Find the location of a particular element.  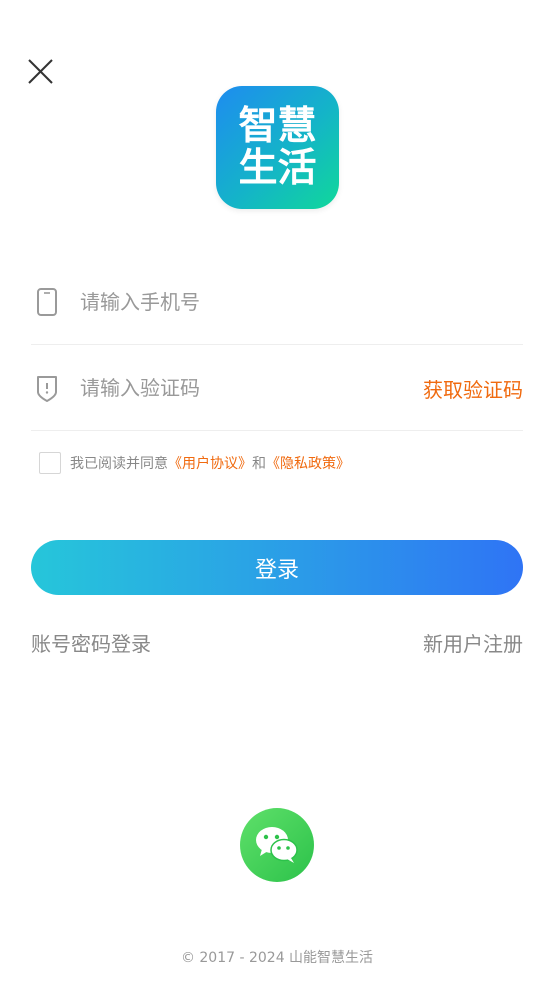

wechat-login-button is located at coordinates (277, 845).